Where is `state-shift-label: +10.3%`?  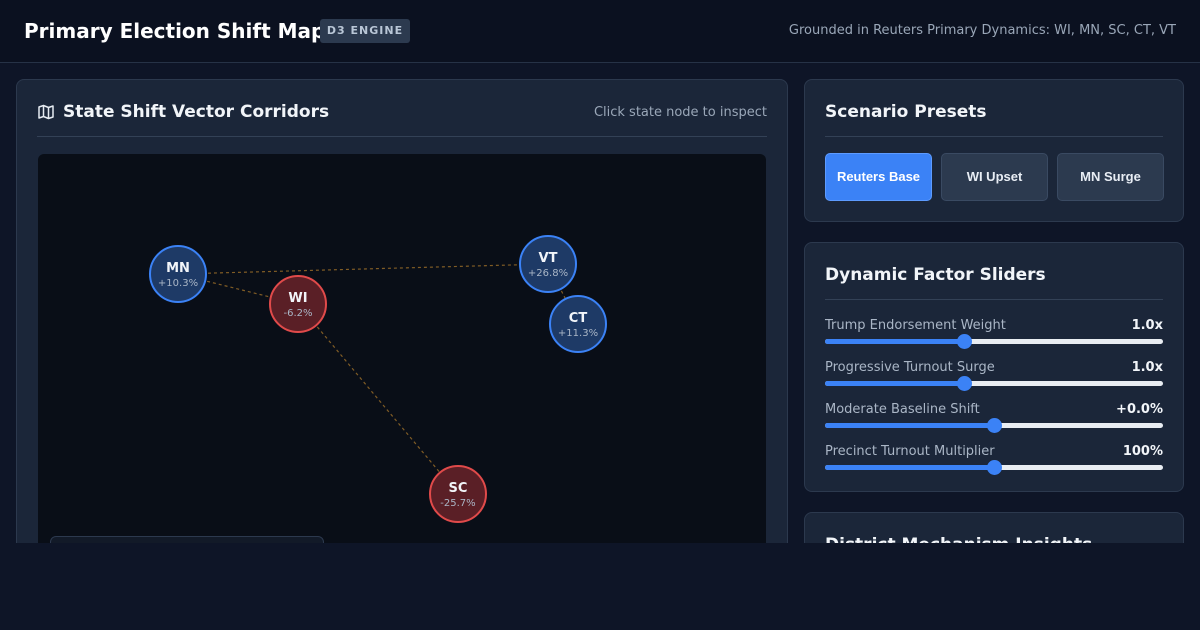
state-shift-label: +10.3% is located at coordinates (178, 283).